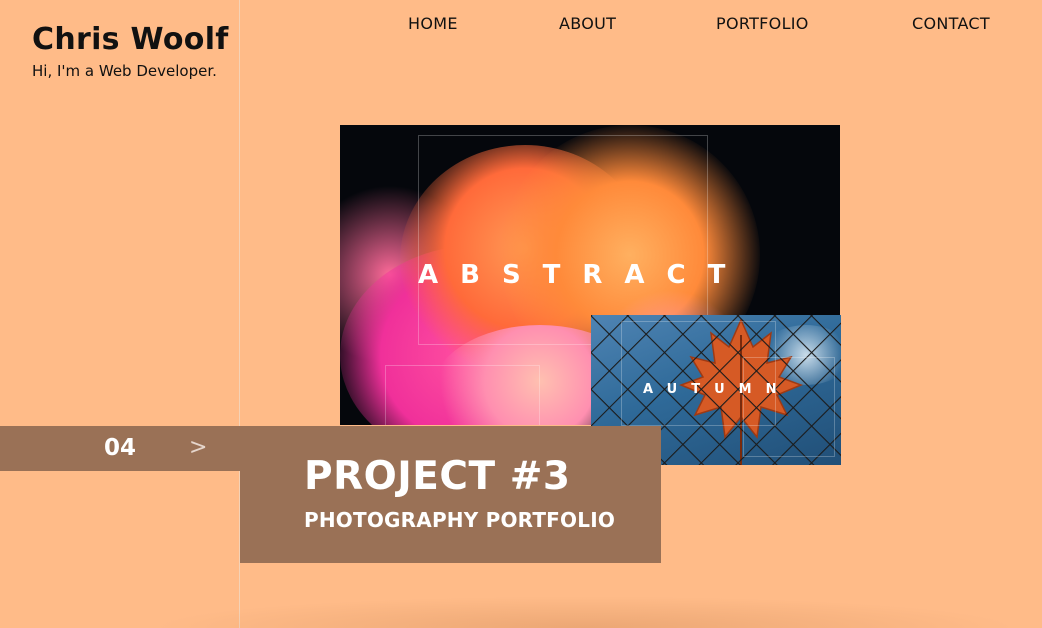 The height and width of the screenshot is (628, 1042). Describe the element at coordinates (460, 520) in the screenshot. I see `project-subtitle: PHOTOGRAPHY PORTFOLIO` at that location.